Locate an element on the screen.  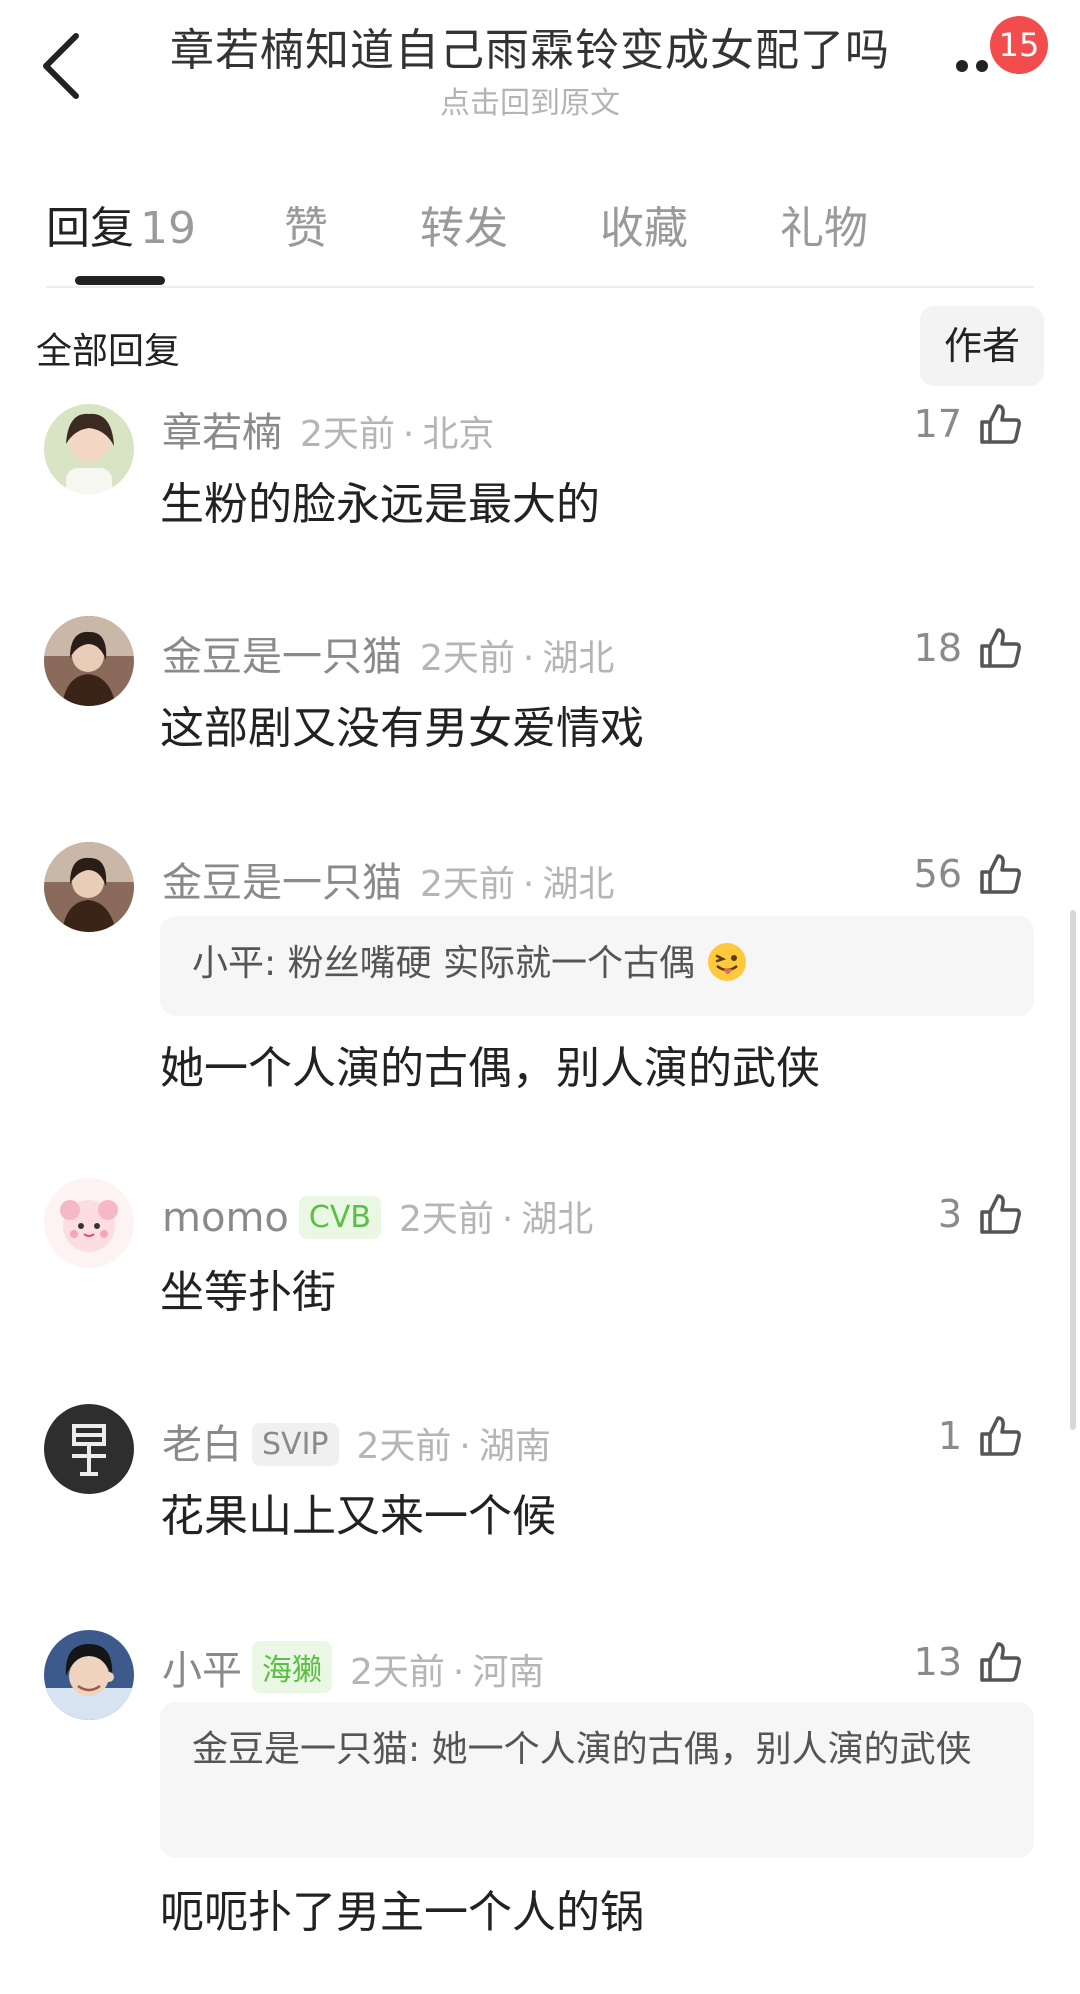
username: momo is located at coordinates (225, 1218).